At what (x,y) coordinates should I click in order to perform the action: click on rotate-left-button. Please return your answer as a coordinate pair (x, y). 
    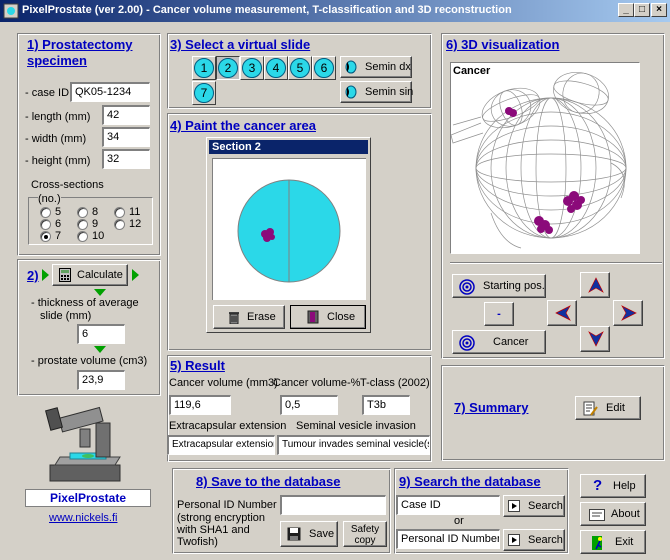
    Looking at the image, I should click on (562, 313).